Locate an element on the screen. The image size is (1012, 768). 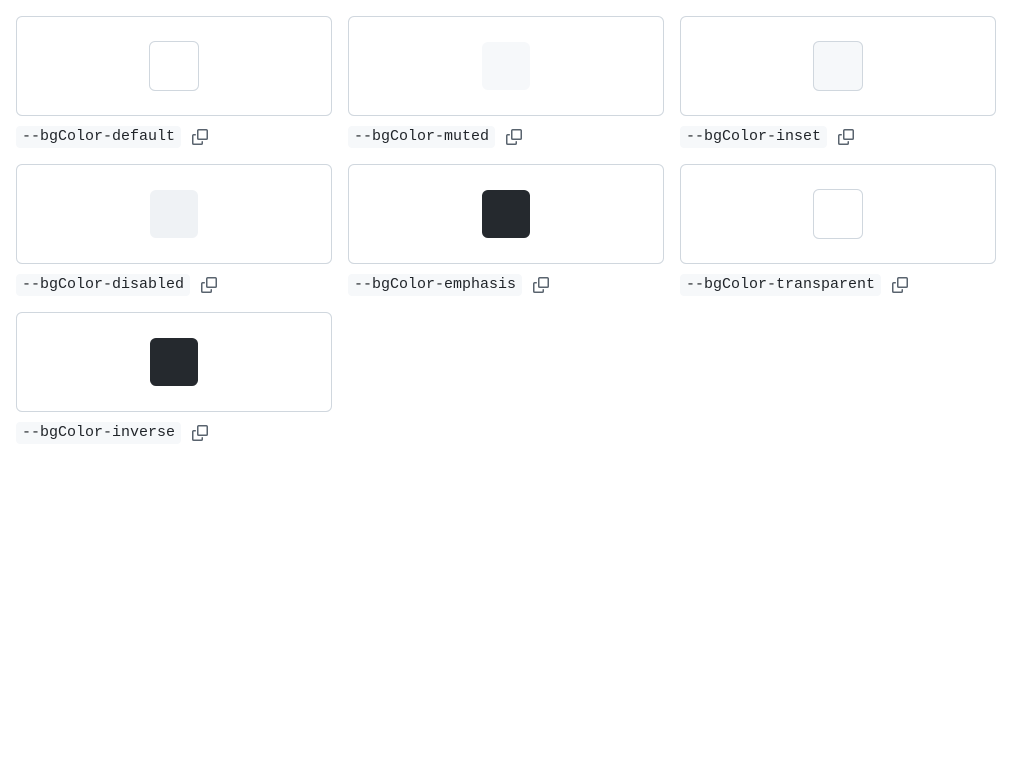
token-name: --bgColor-emphasis is located at coordinates (435, 285).